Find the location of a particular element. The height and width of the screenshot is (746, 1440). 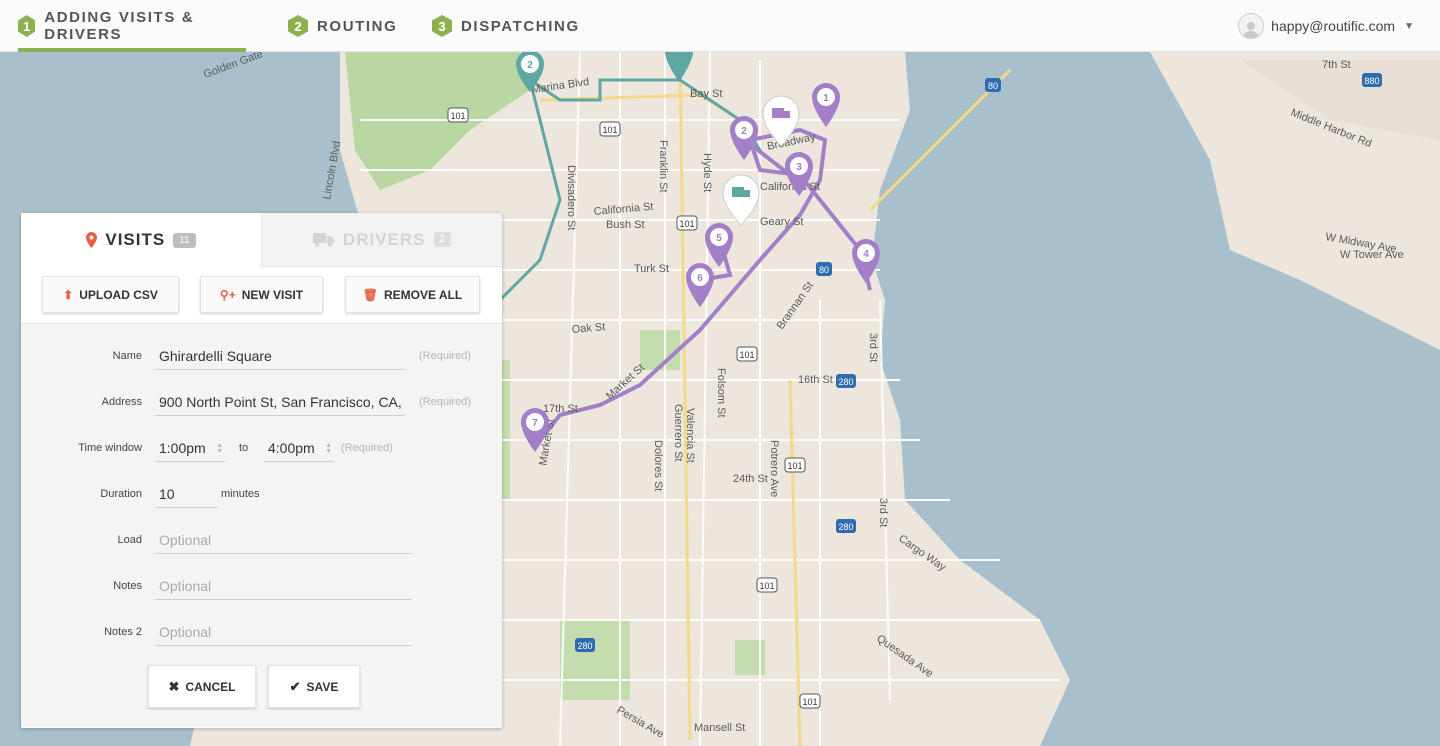

svg-text: California St is located at coordinates (790, 187).